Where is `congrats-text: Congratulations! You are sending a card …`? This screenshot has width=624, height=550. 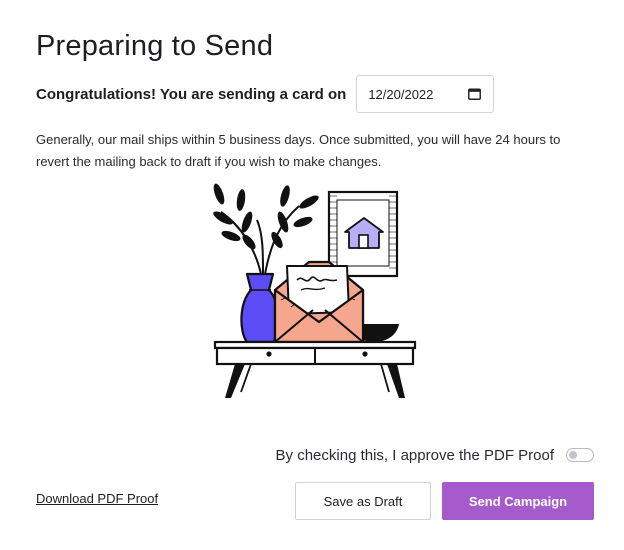
congrats-text: Congratulations! You are sending a card … is located at coordinates (191, 94).